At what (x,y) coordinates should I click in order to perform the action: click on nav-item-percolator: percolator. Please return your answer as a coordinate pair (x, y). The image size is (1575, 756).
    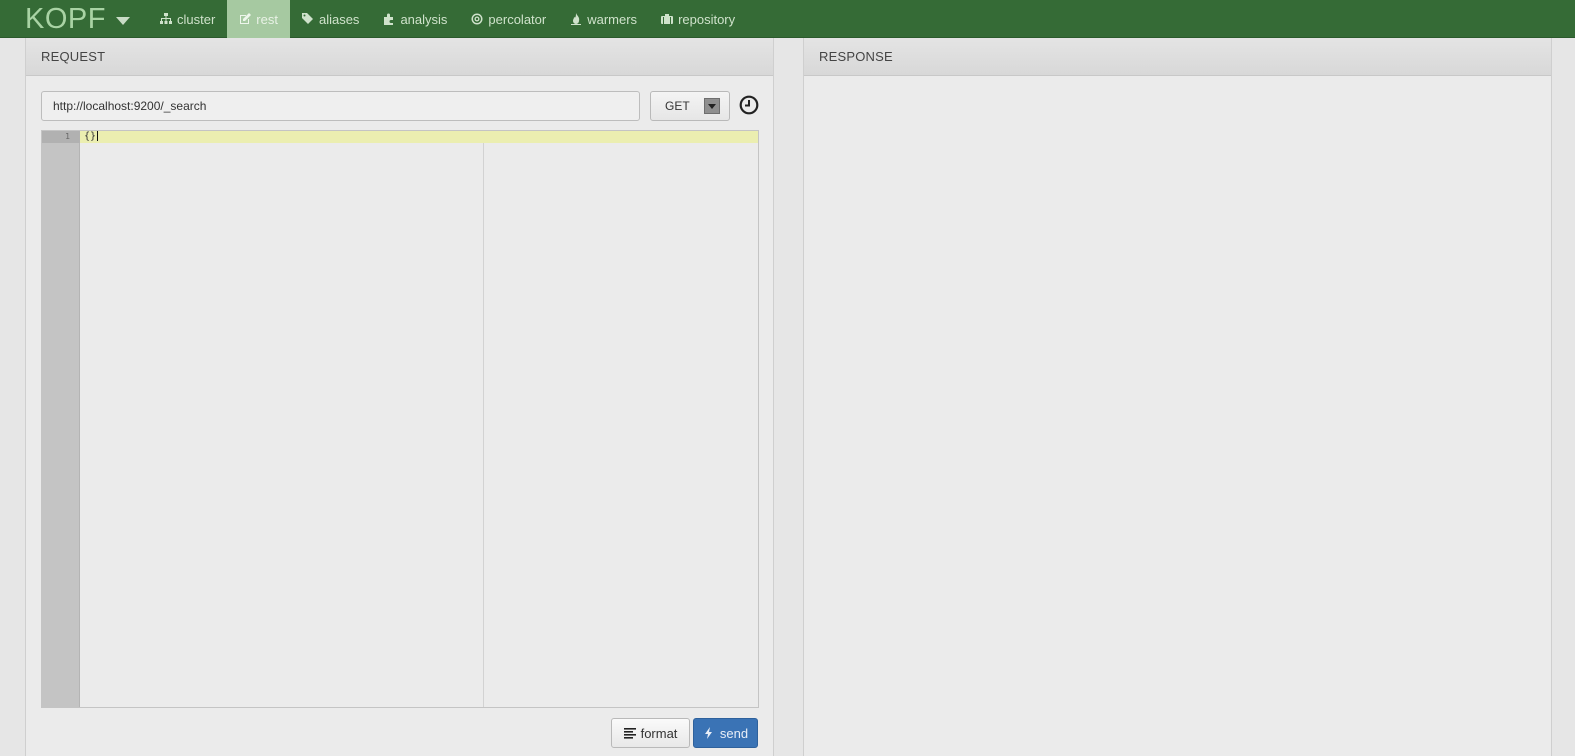
    Looking at the image, I should click on (508, 19).